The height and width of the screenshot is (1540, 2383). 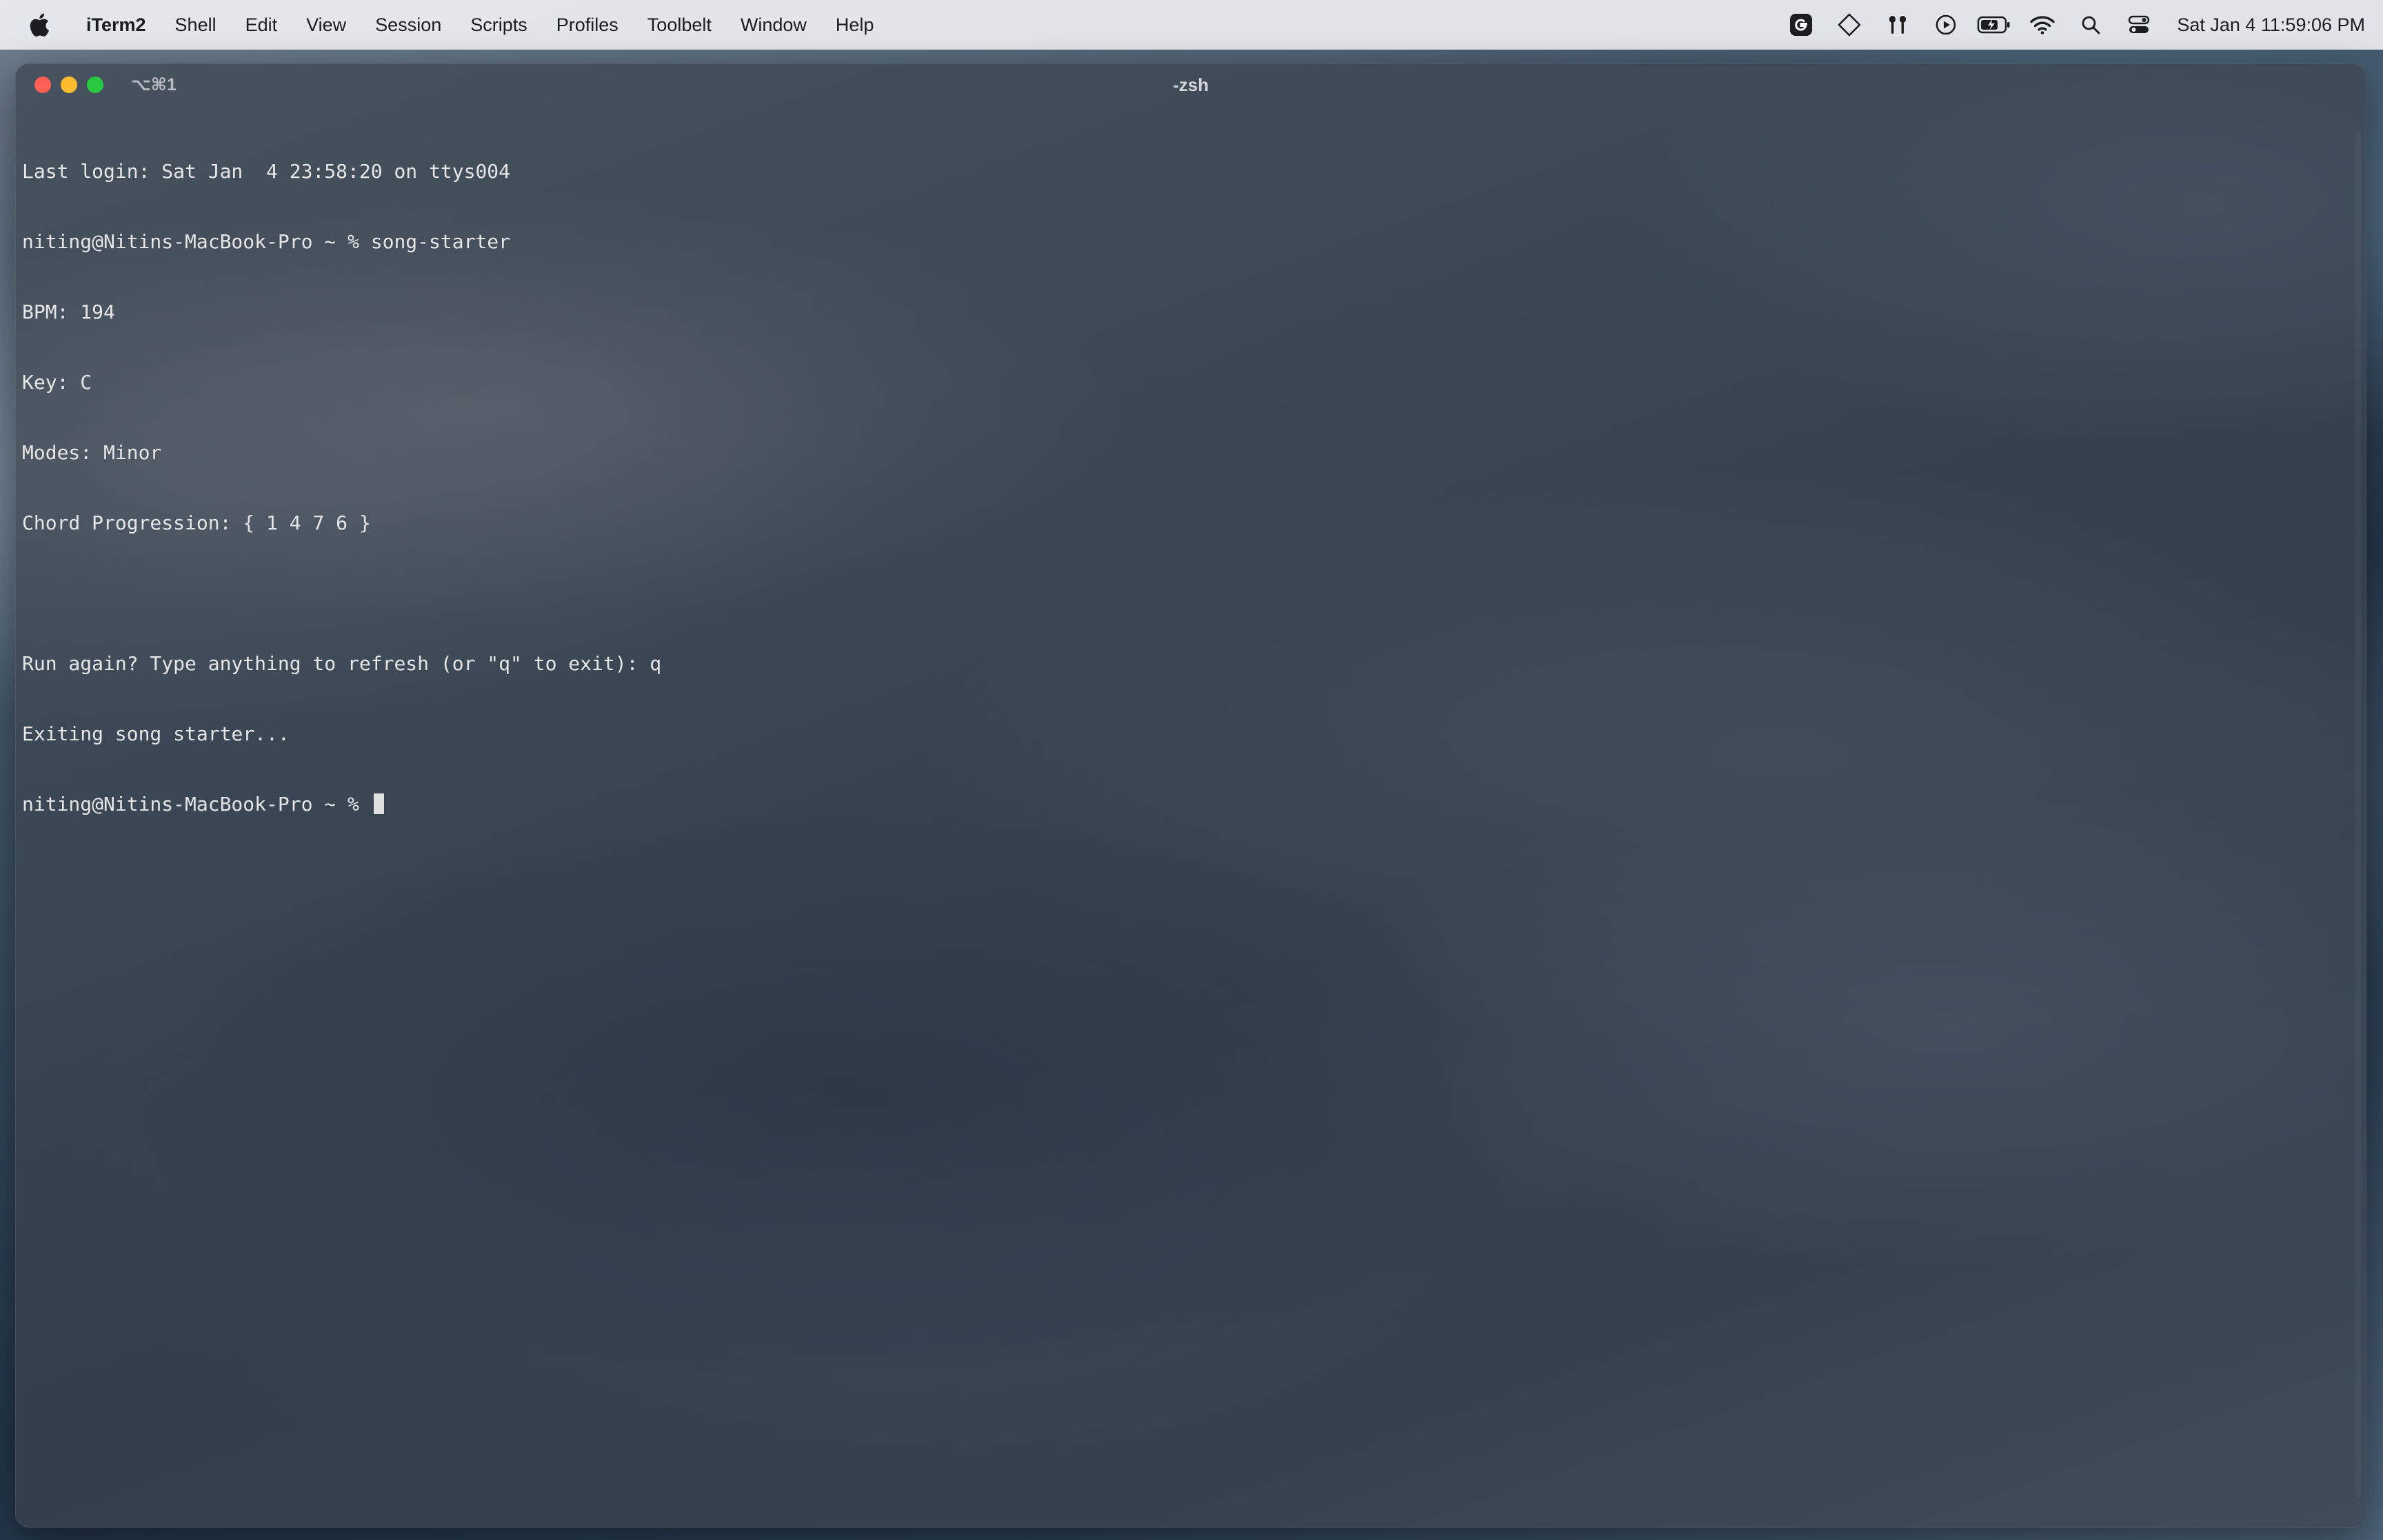 I want to click on tab-shortcut-label: ⌥⌘1, so click(x=154, y=85).